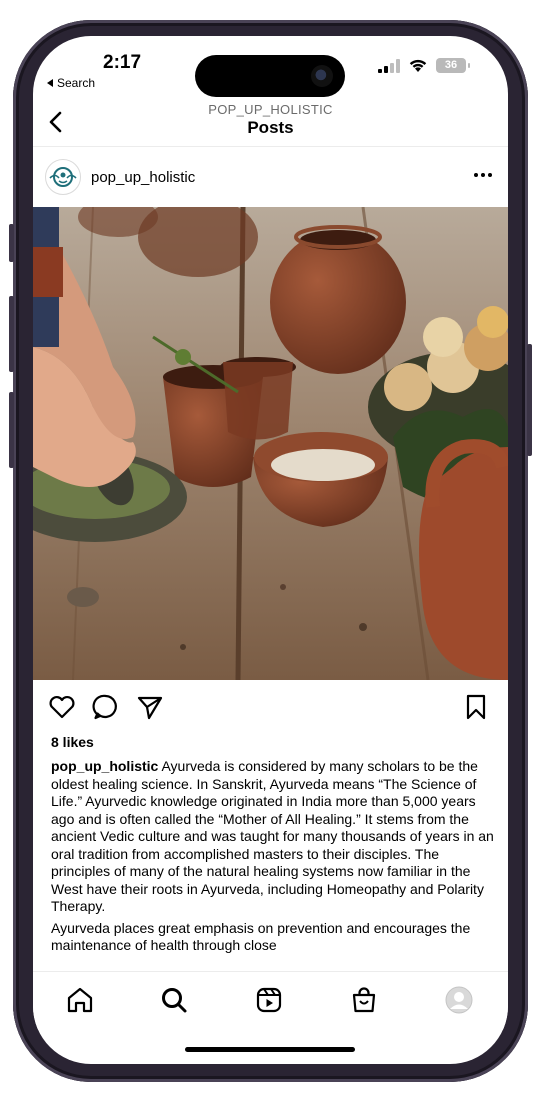  I want to click on back-to-app: Search, so click(71, 83).